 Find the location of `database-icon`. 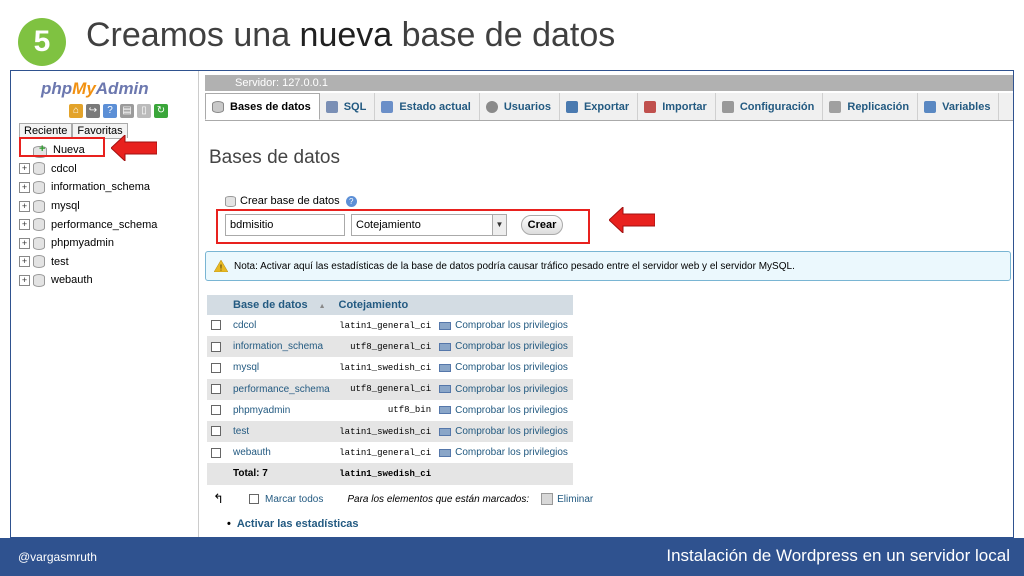

database-icon is located at coordinates (39, 262).